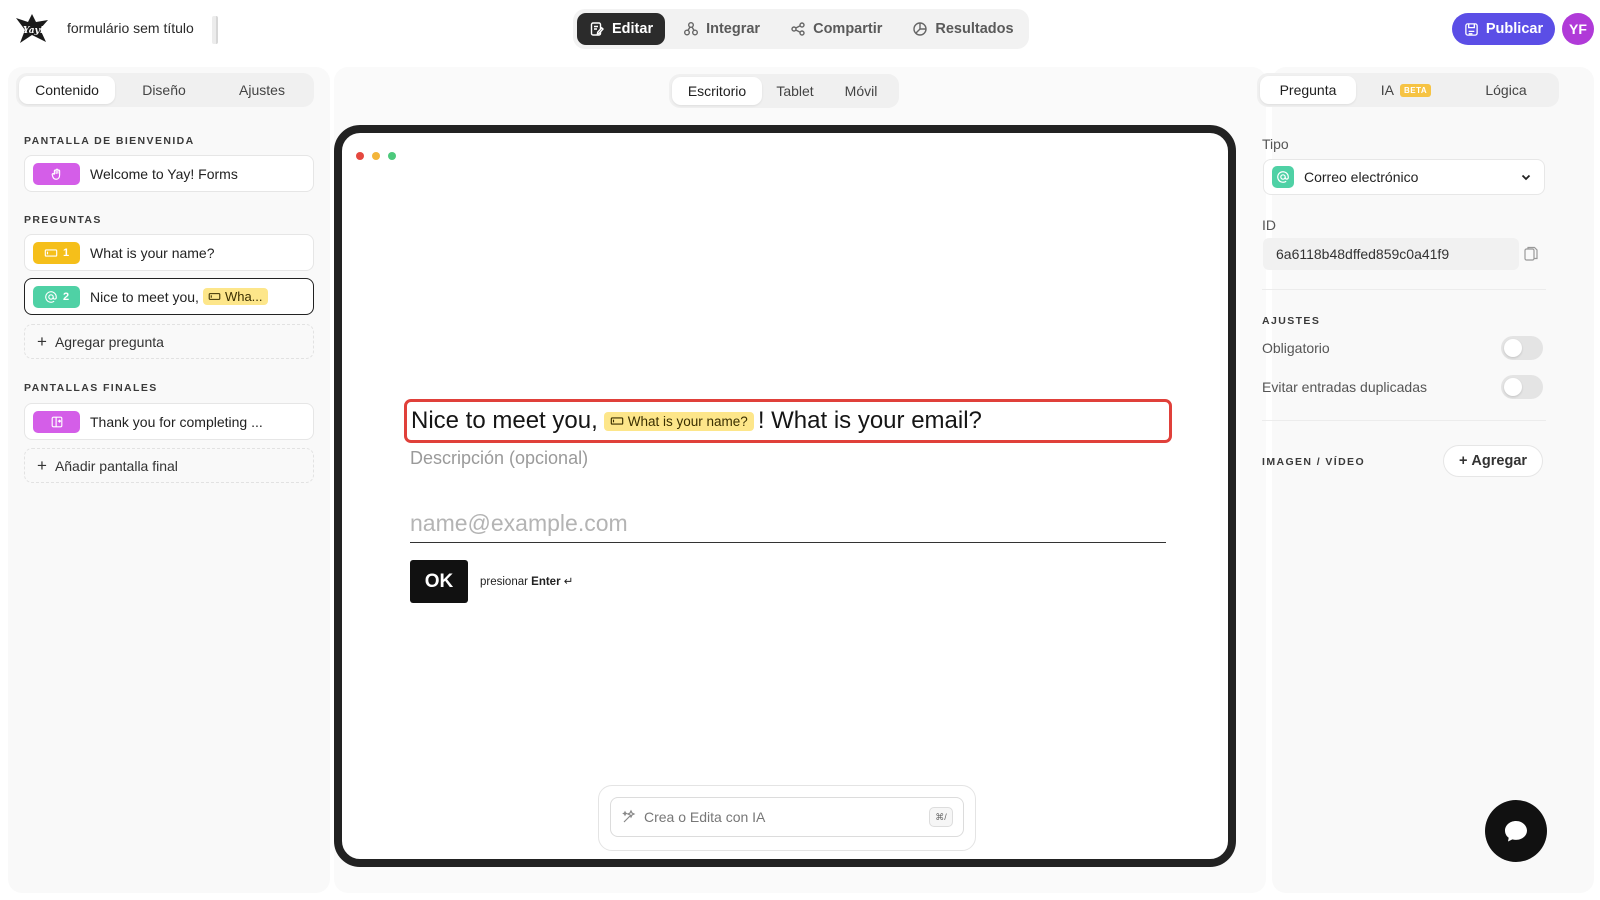  What do you see at coordinates (1314, 462) in the screenshot?
I see `media-section-heading: IMAGEN / VÍDEO` at bounding box center [1314, 462].